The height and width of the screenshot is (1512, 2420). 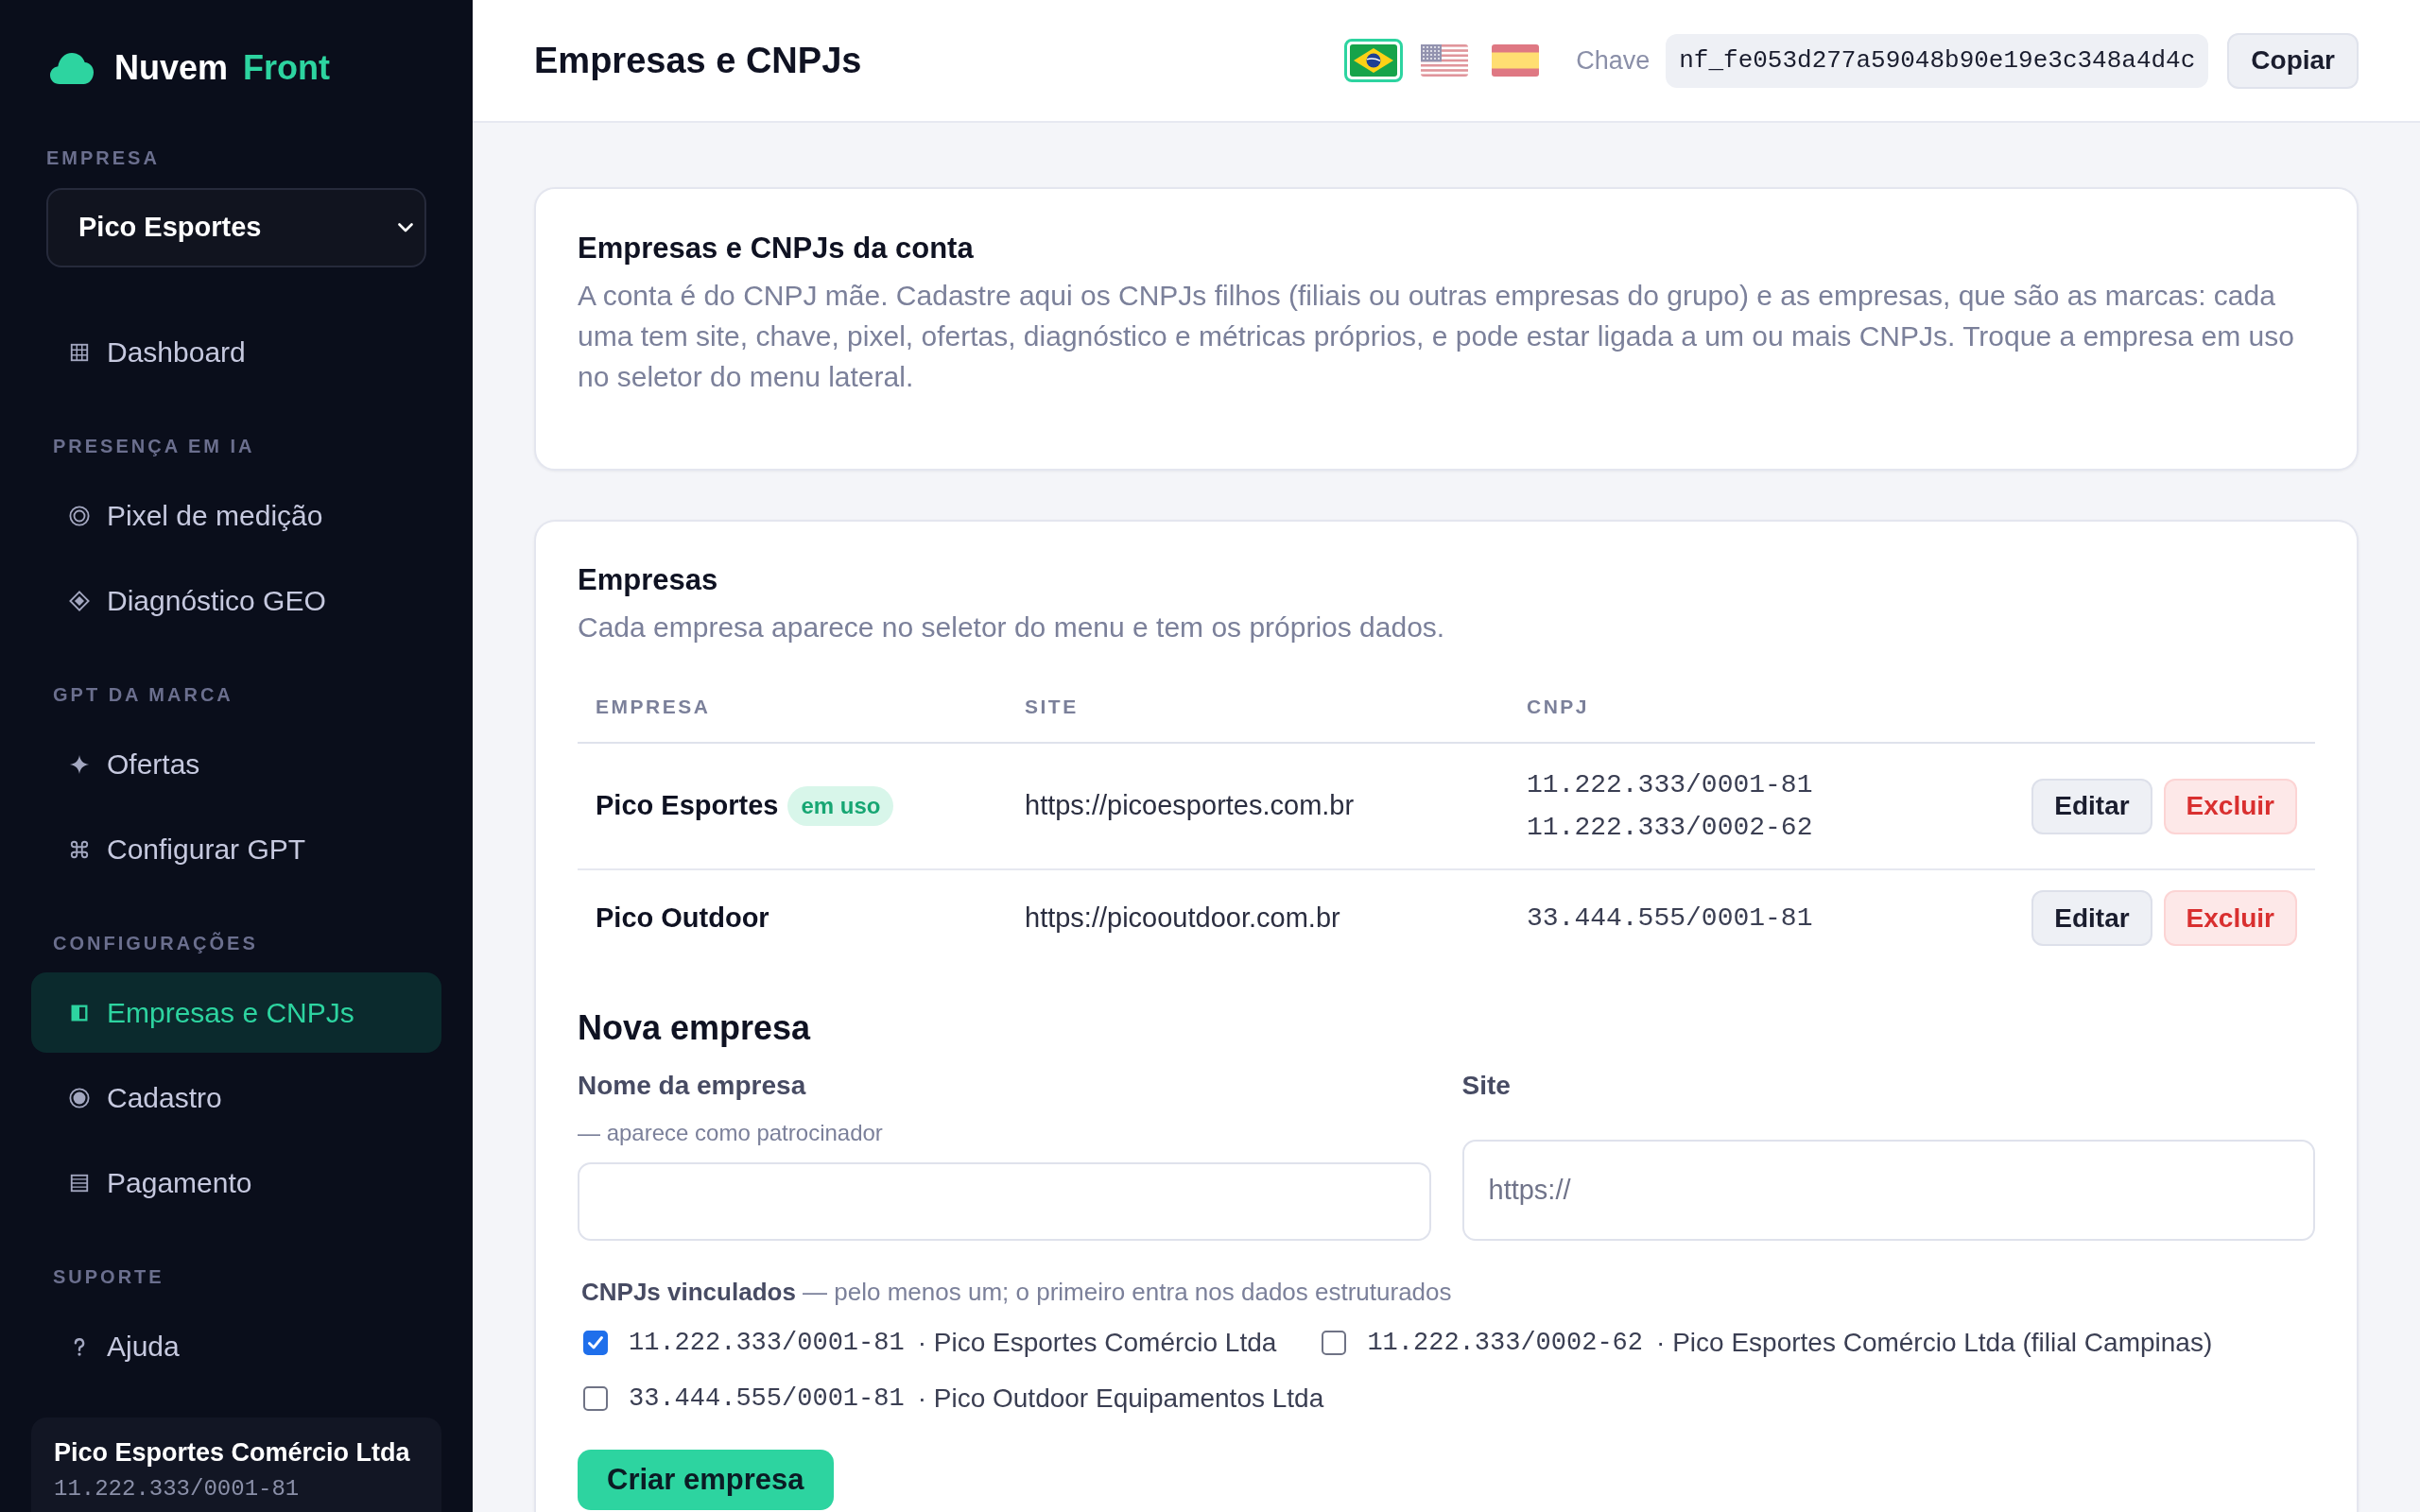 What do you see at coordinates (79, 515) in the screenshot?
I see `target-icon` at bounding box center [79, 515].